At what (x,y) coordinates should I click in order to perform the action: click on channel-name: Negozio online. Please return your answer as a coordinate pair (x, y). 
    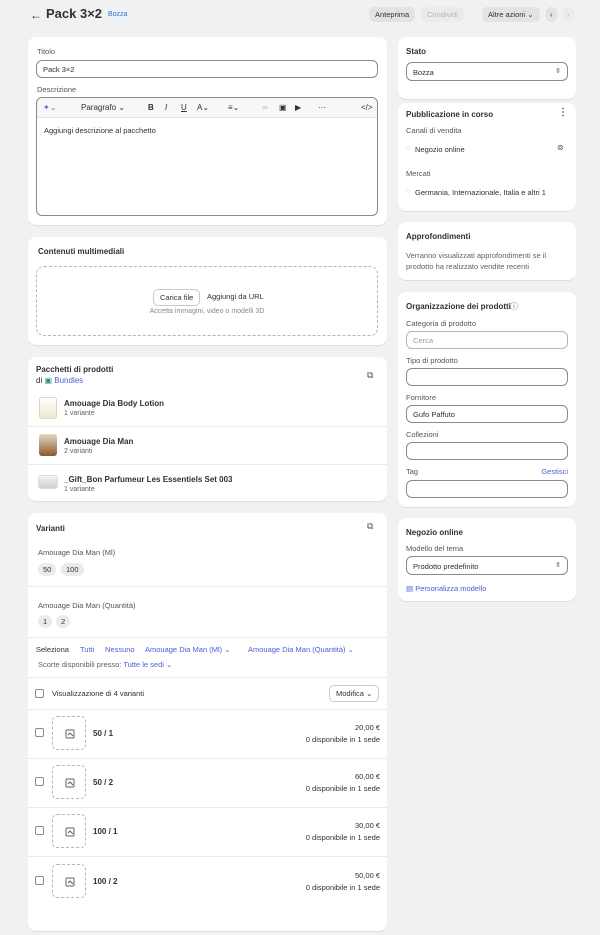
    Looking at the image, I should click on (440, 149).